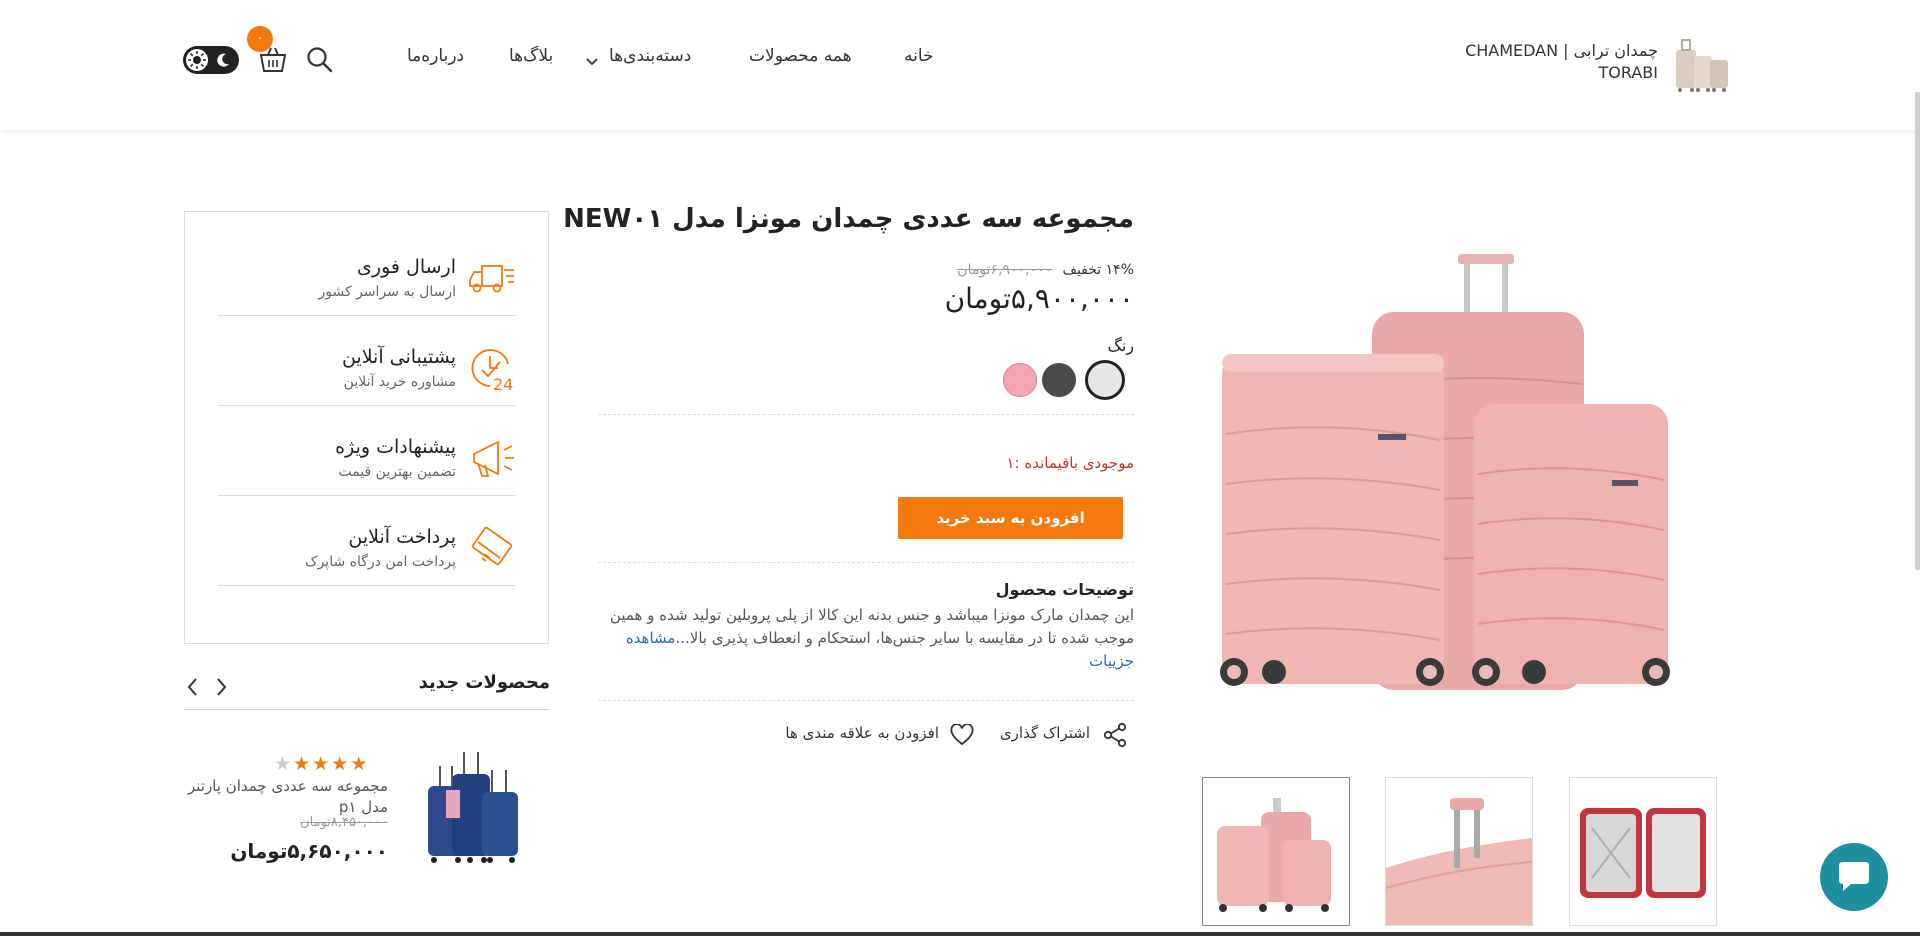 This screenshot has height=936, width=1920. What do you see at coordinates (492, 369) in the screenshot?
I see `support-24-icon: 24` at bounding box center [492, 369].